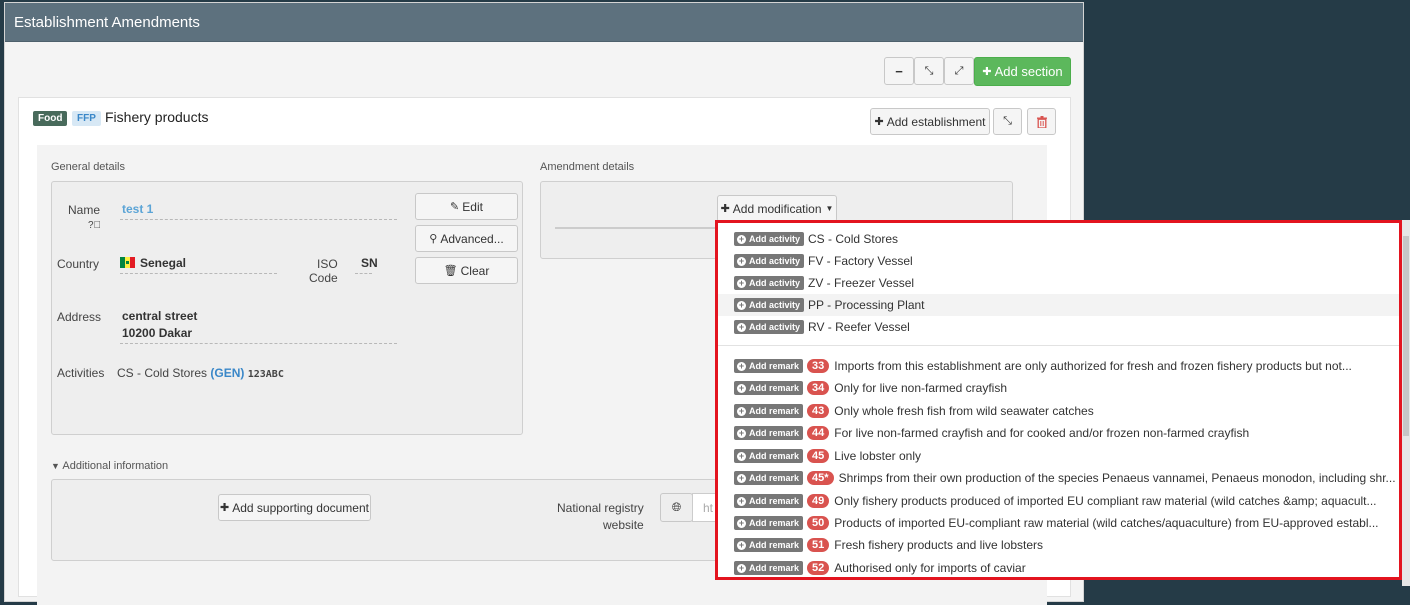 The width and height of the screenshot is (1410, 605). I want to click on ffp-badge: FFP, so click(86, 118).